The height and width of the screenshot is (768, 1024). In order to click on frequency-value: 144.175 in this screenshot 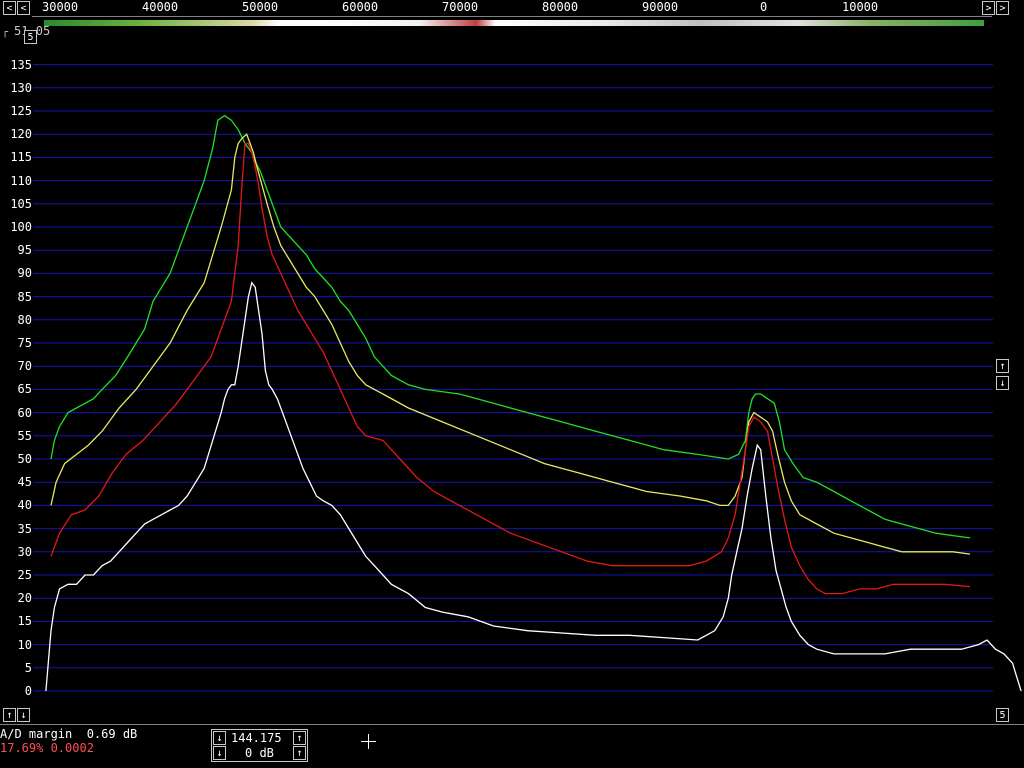, I will do `click(256, 738)`.